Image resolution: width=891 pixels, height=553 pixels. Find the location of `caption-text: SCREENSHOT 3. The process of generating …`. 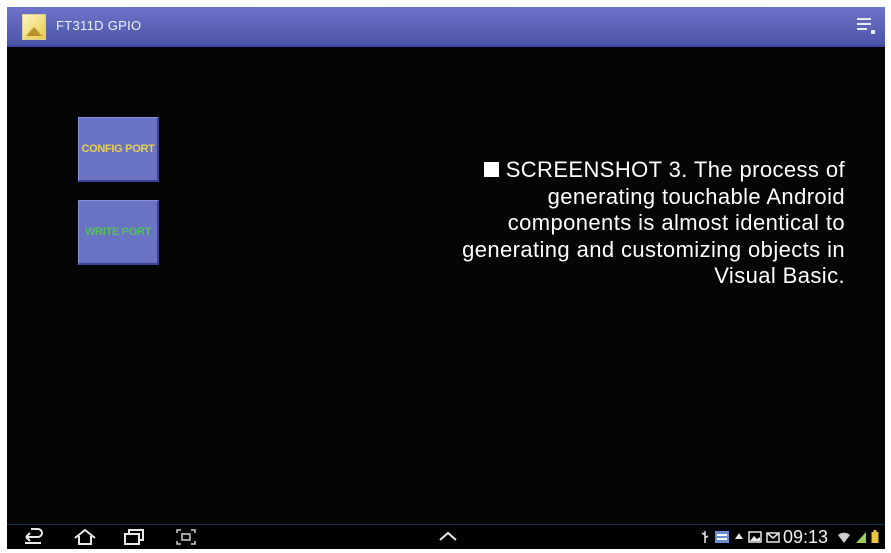

caption-text: SCREENSHOT 3. The process of generating … is located at coordinates (641, 223).